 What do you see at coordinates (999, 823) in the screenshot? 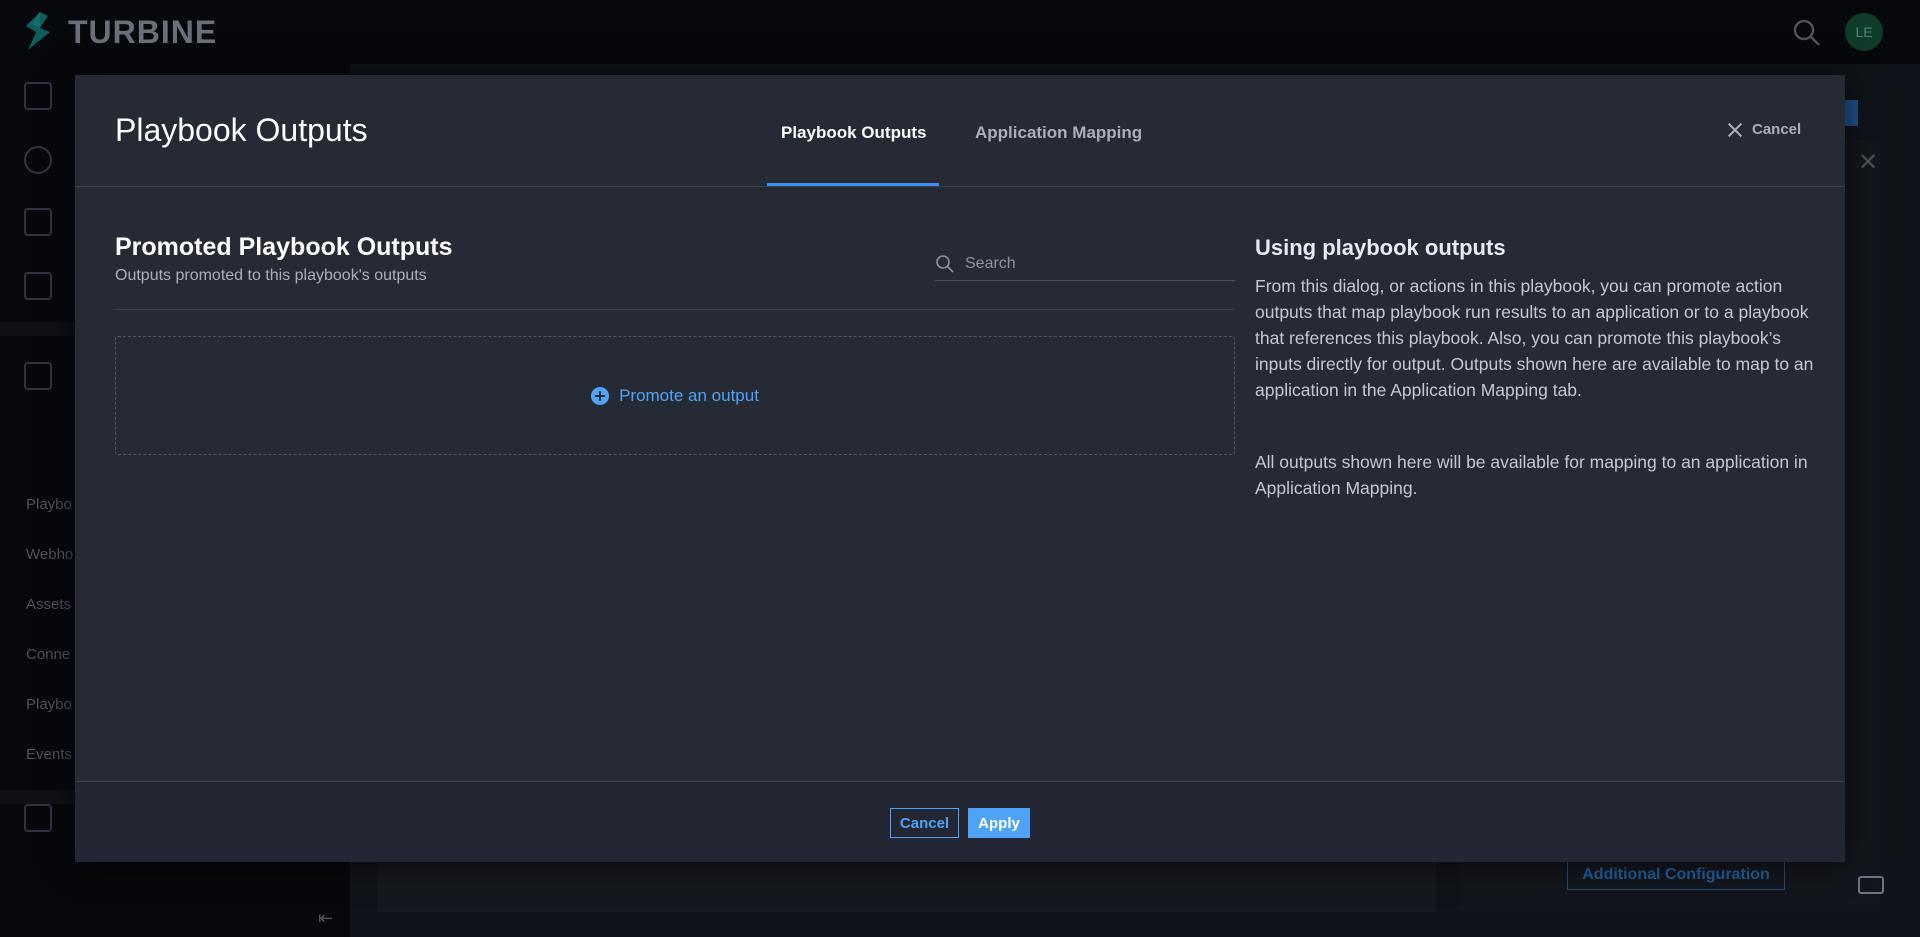
I see `apply-button: Apply` at bounding box center [999, 823].